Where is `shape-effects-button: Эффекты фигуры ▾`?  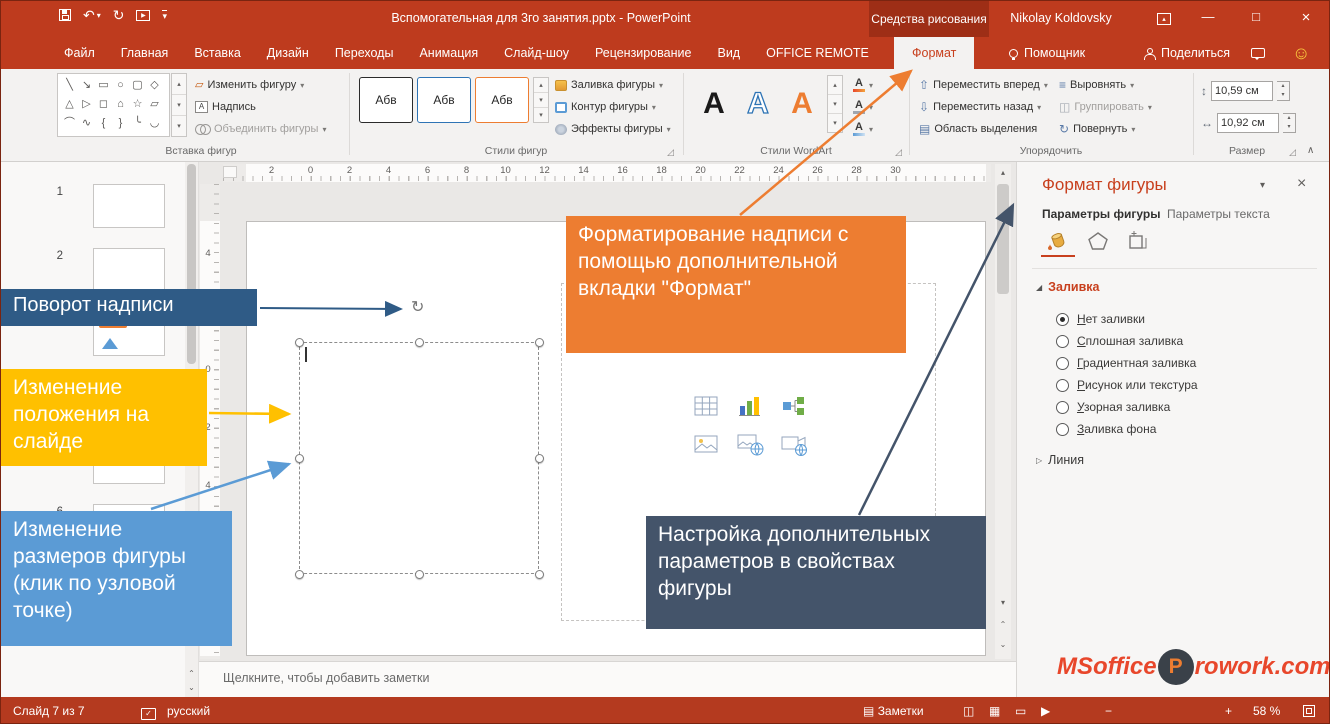 shape-effects-button: Эффекты фигуры ▾ is located at coordinates (613, 129).